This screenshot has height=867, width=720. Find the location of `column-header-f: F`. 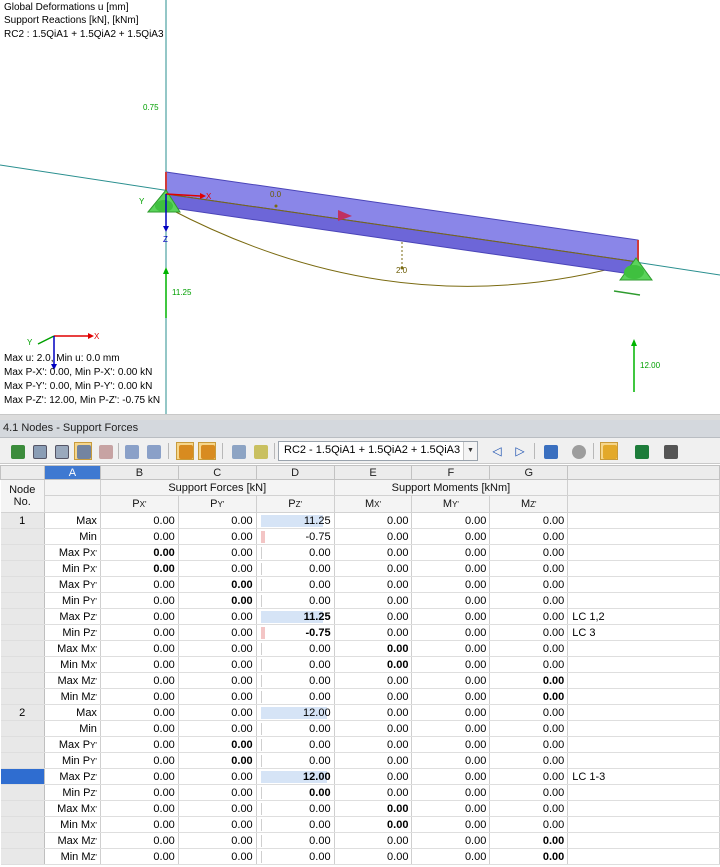

column-header-f: F is located at coordinates (451, 472).